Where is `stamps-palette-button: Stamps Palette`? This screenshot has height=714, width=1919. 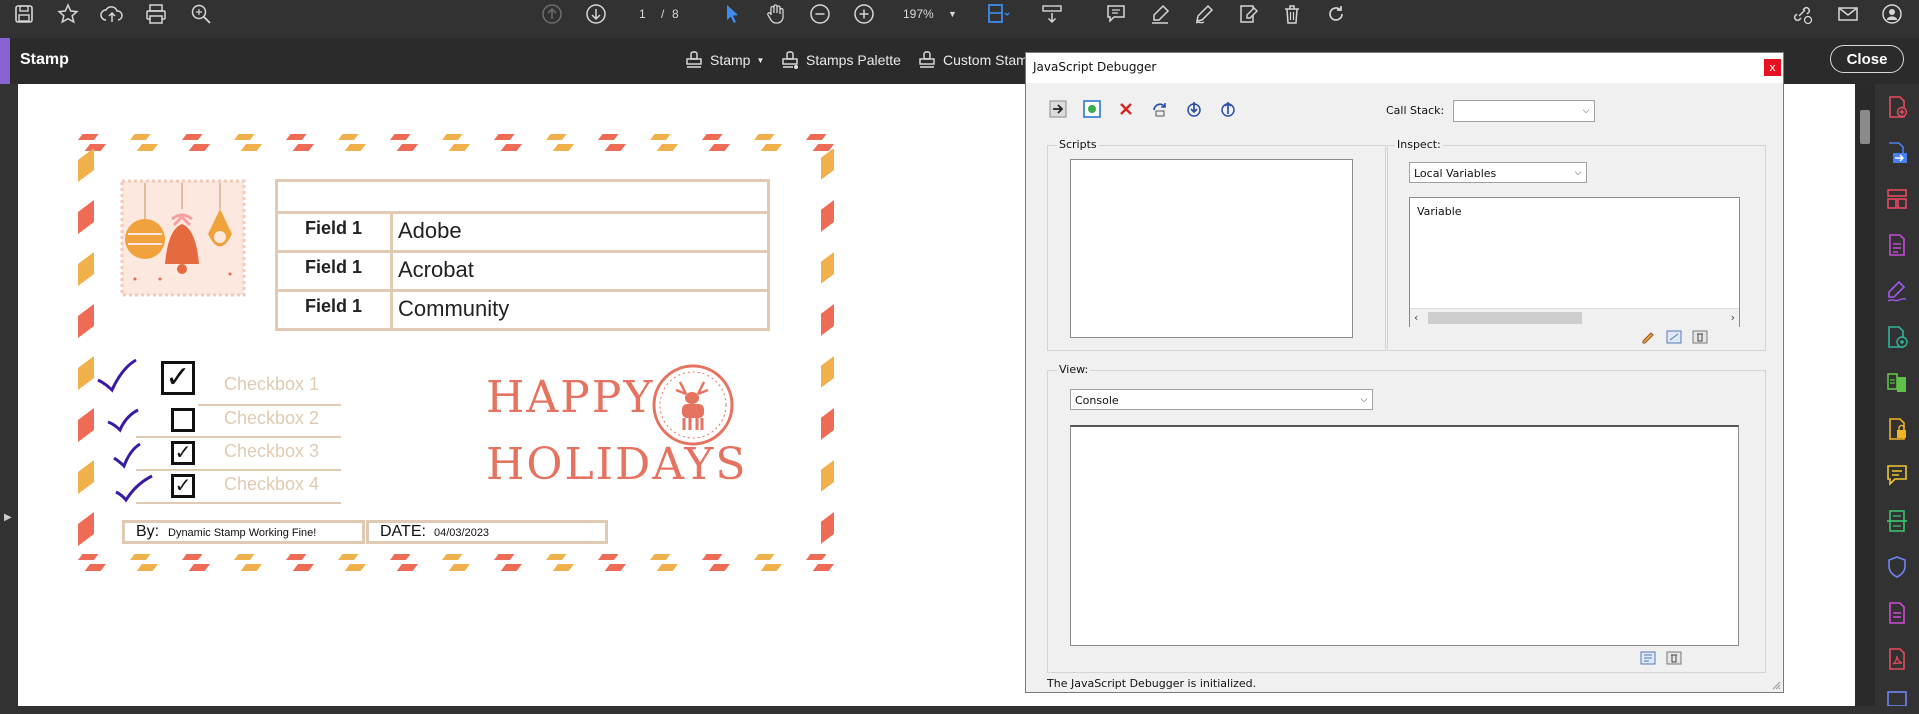 stamps-palette-button: Stamps Palette is located at coordinates (840, 60).